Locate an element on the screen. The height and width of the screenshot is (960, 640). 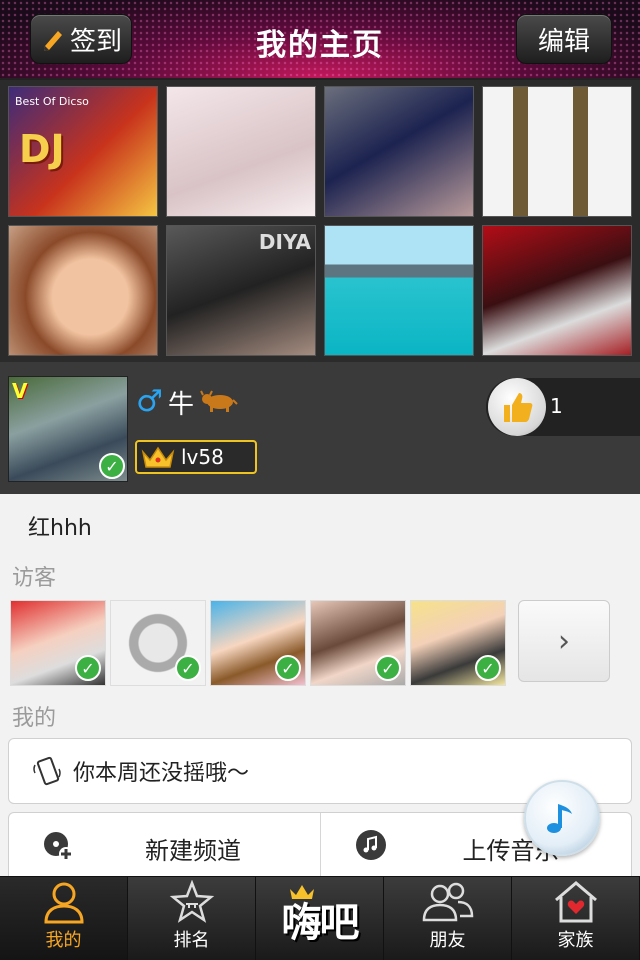
shake-status-text: 你本周还没摇哦～ is located at coordinates (161, 773).